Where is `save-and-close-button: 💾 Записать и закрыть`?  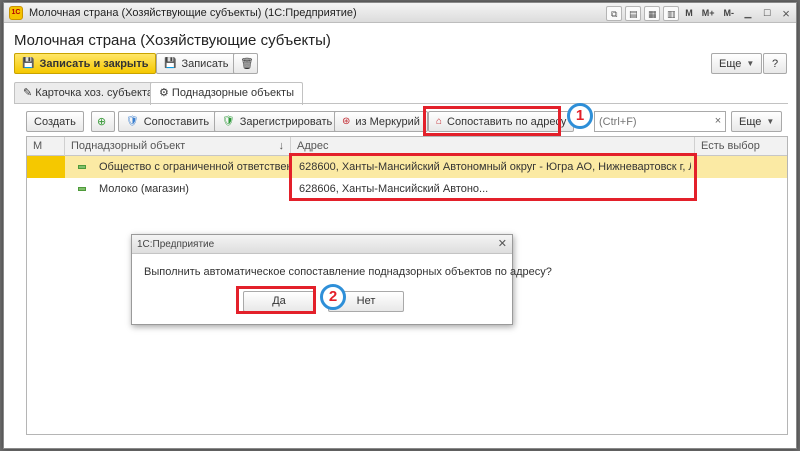 save-and-close-button: 💾 Записать и закрыть is located at coordinates (85, 63).